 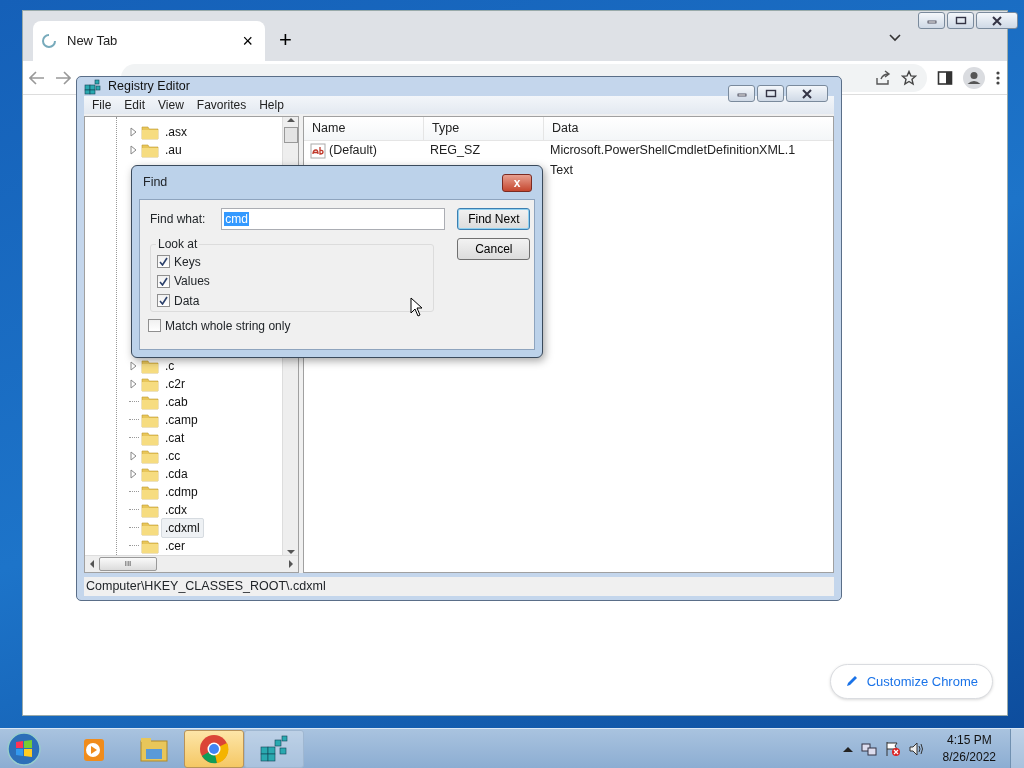 What do you see at coordinates (171, 104) in the screenshot?
I see `menu-item: View` at bounding box center [171, 104].